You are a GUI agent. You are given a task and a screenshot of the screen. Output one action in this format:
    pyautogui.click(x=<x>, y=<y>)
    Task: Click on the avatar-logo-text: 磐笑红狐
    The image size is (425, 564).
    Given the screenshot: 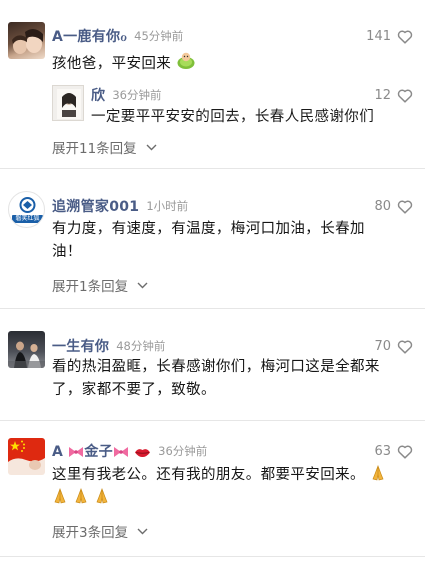 What is the action you would take?
    pyautogui.click(x=27, y=218)
    